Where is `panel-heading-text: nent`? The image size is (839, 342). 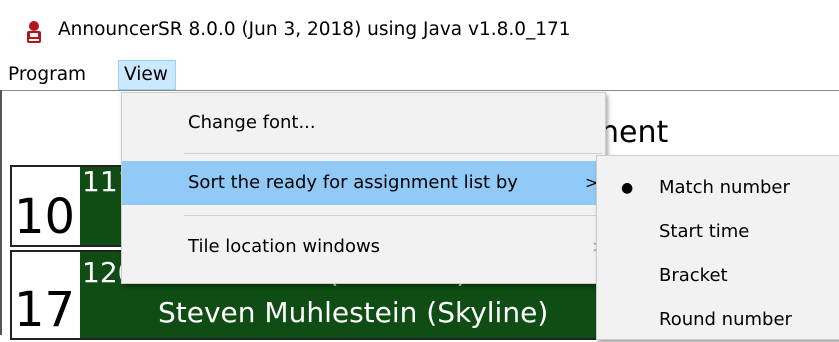
panel-heading-text: nent is located at coordinates (634, 132).